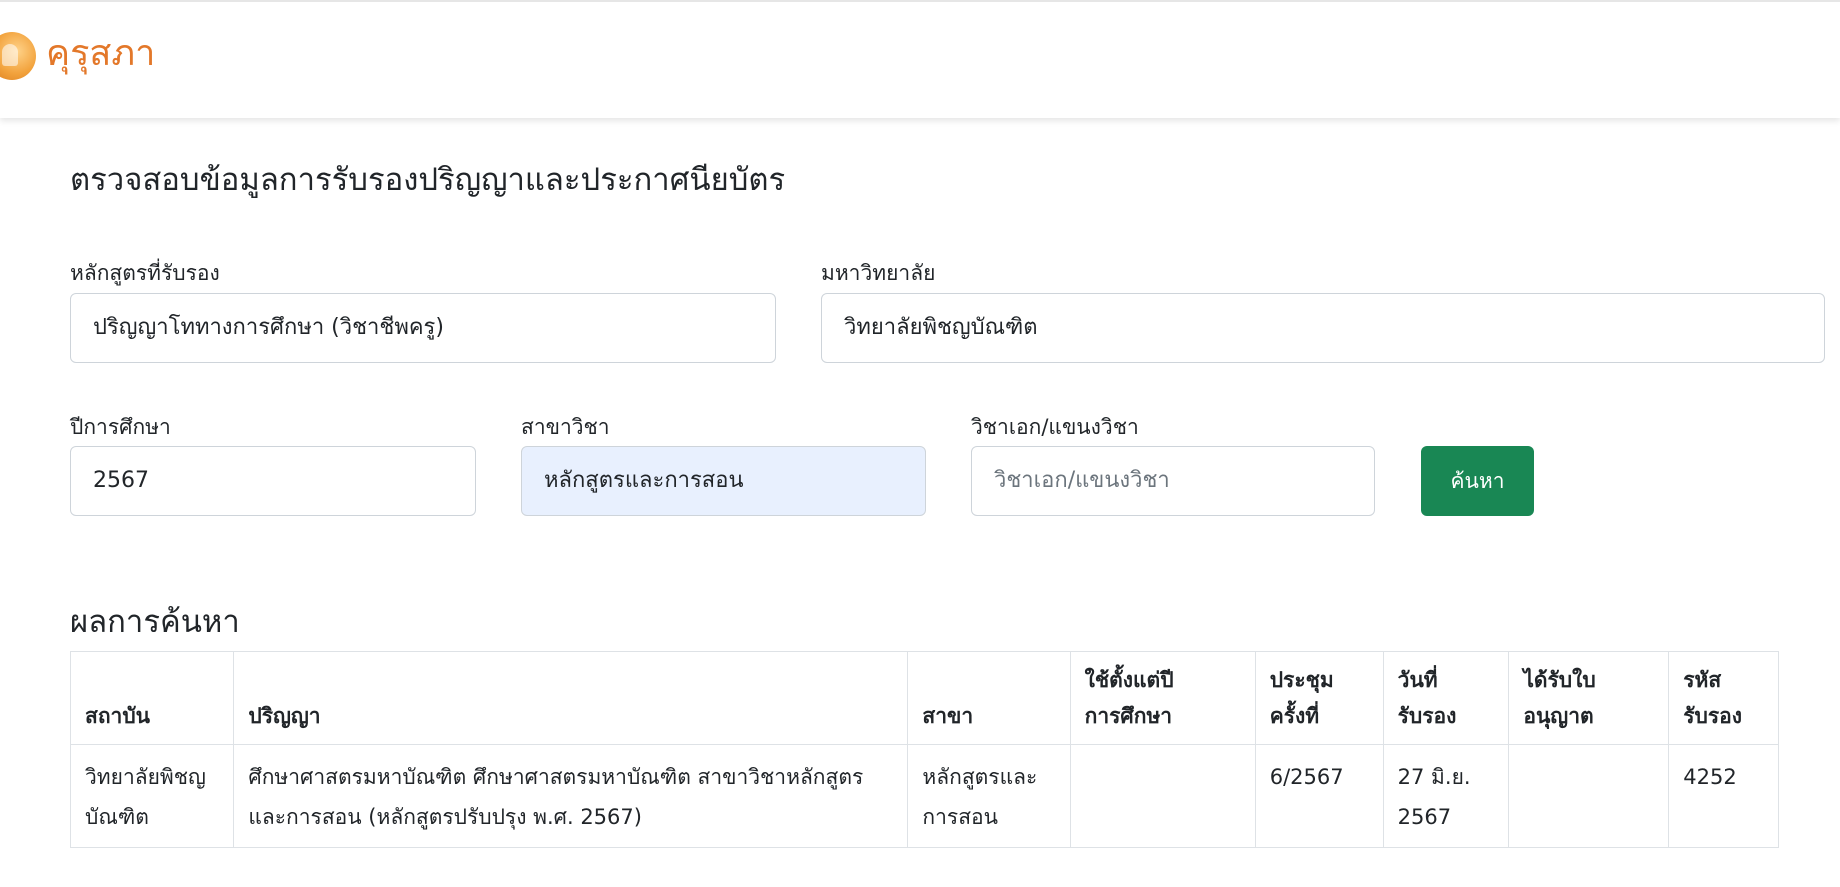 The width and height of the screenshot is (1840, 887). Describe the element at coordinates (1446, 698) in the screenshot. I see `header-date: วันที่ รับรอง` at that location.